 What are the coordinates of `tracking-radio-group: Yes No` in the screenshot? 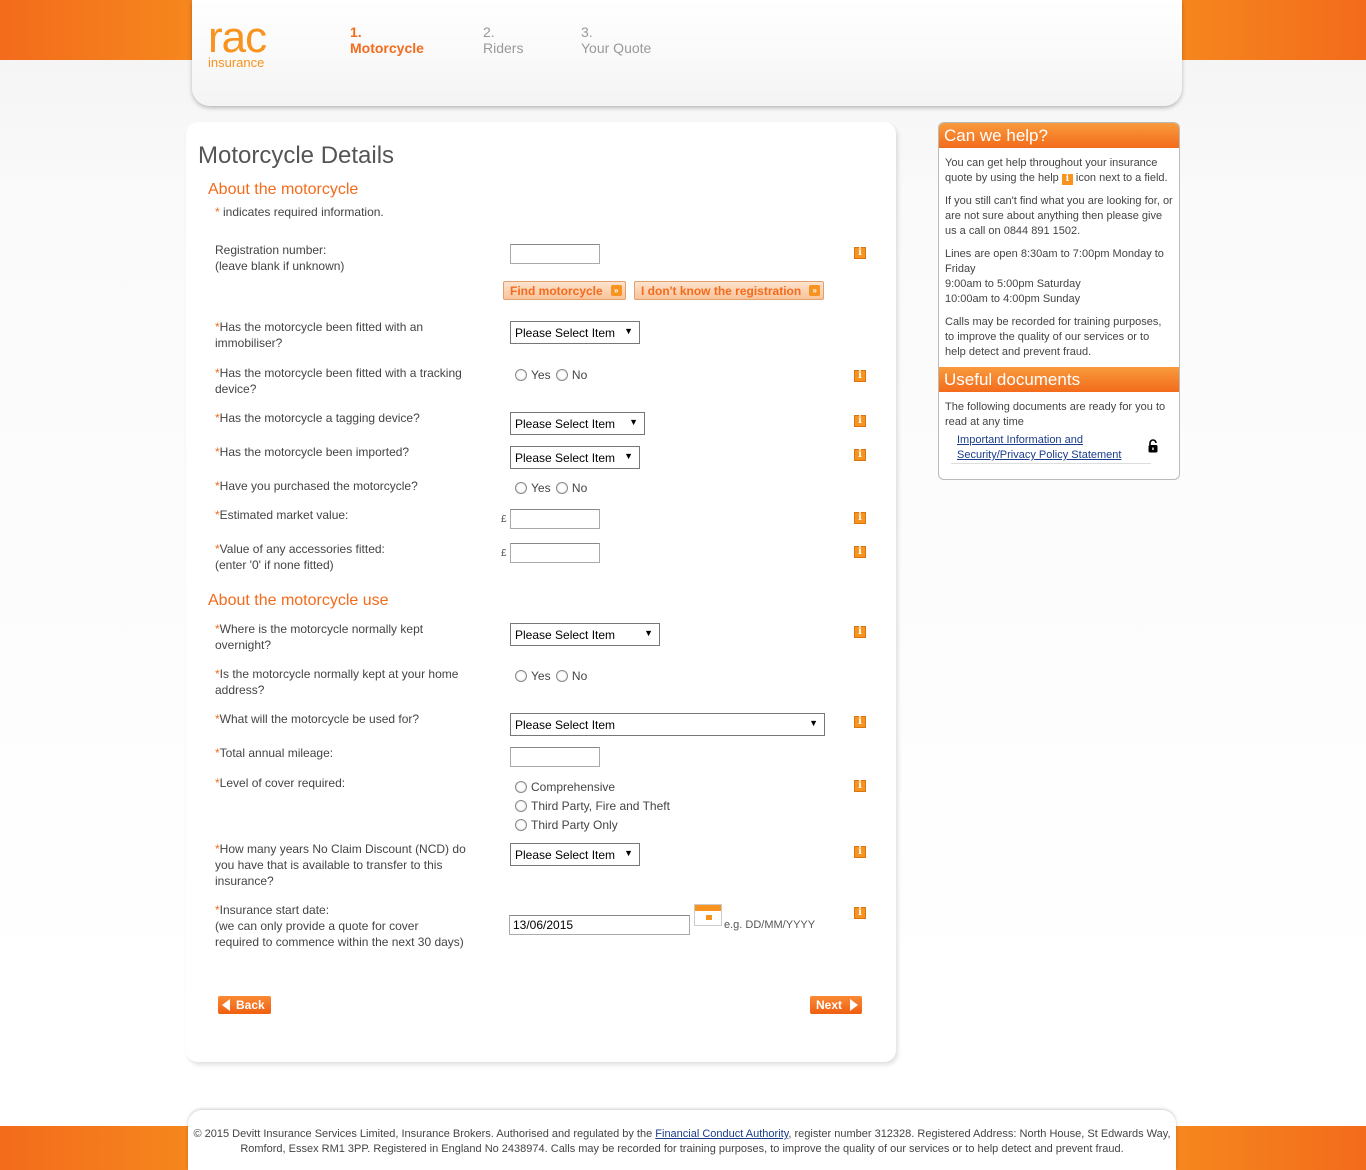 It's located at (551, 375).